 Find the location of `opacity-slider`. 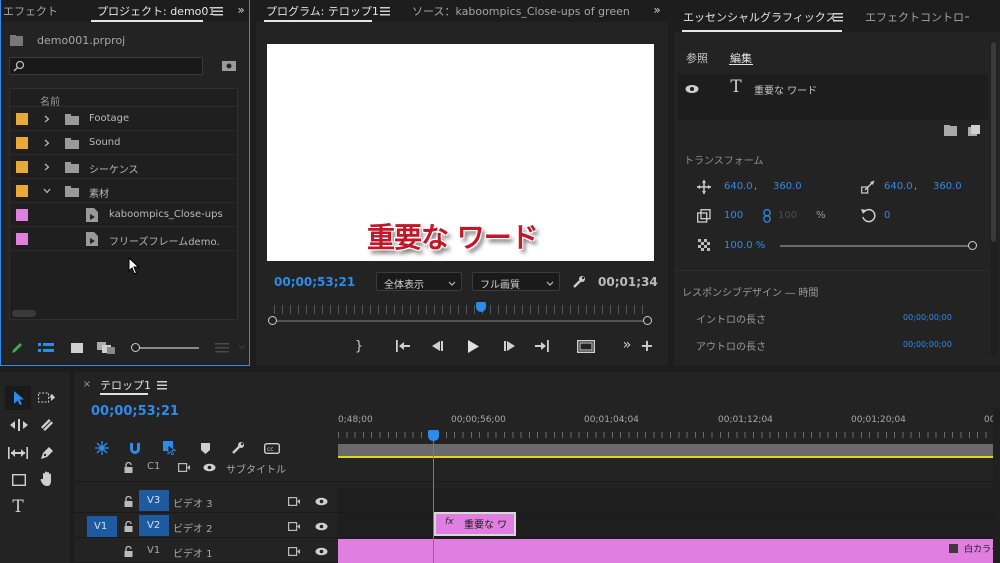

opacity-slider is located at coordinates (880, 246).